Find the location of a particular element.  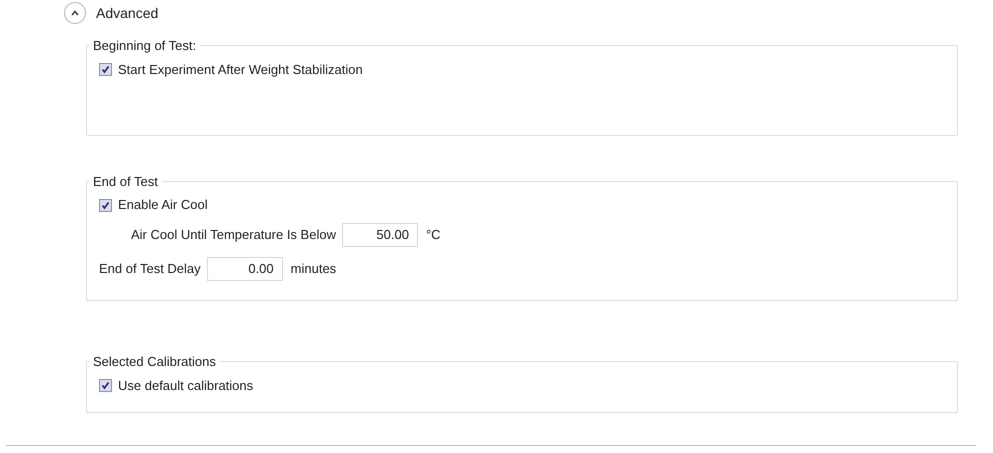

number-field: 50.00 is located at coordinates (380, 235).